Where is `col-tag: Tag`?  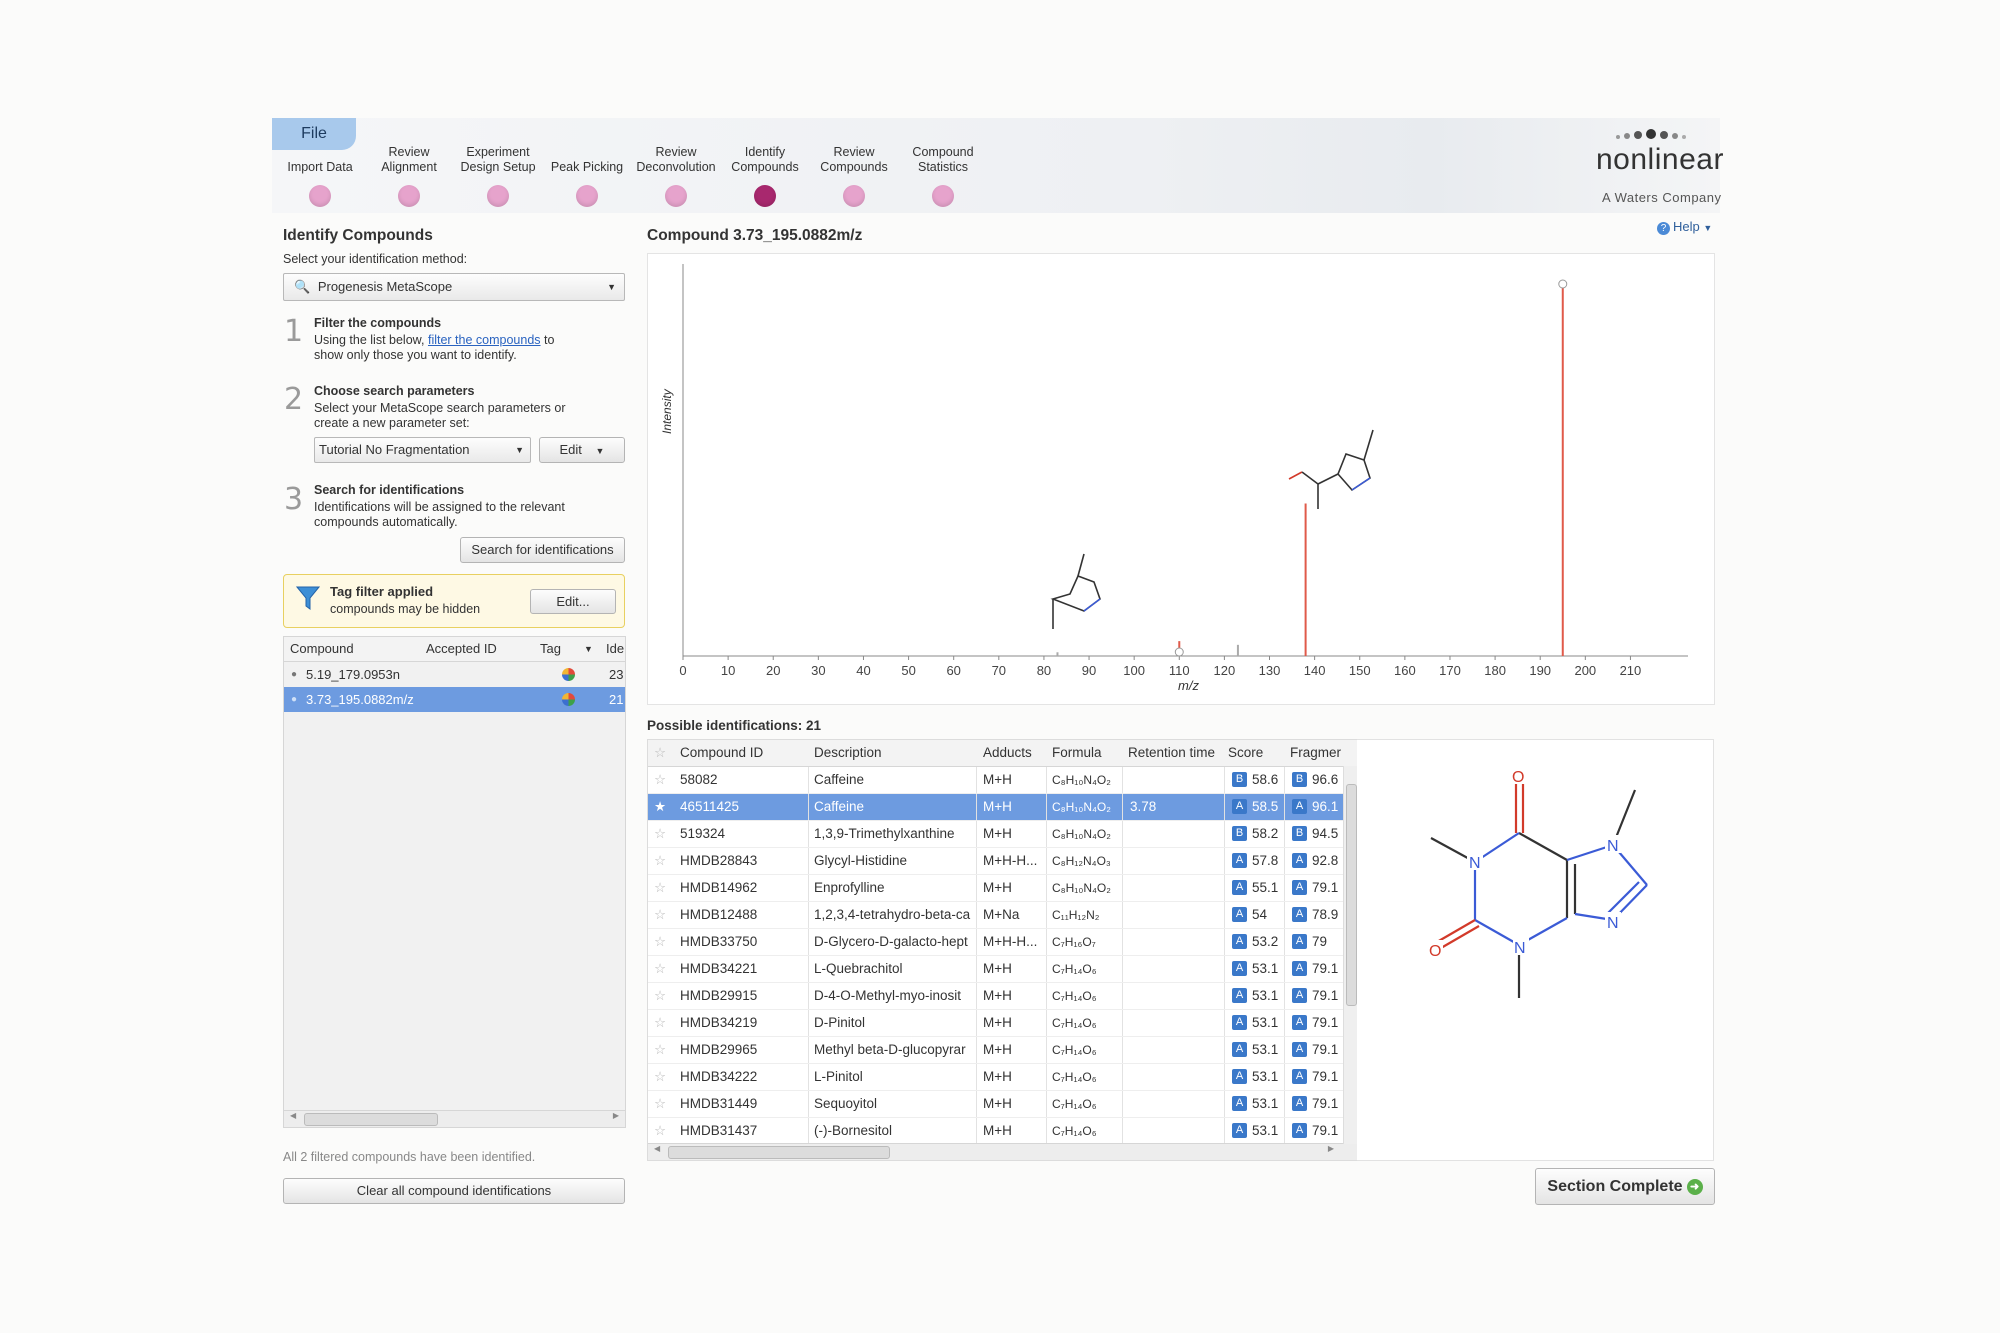
col-tag: Tag is located at coordinates (550, 649).